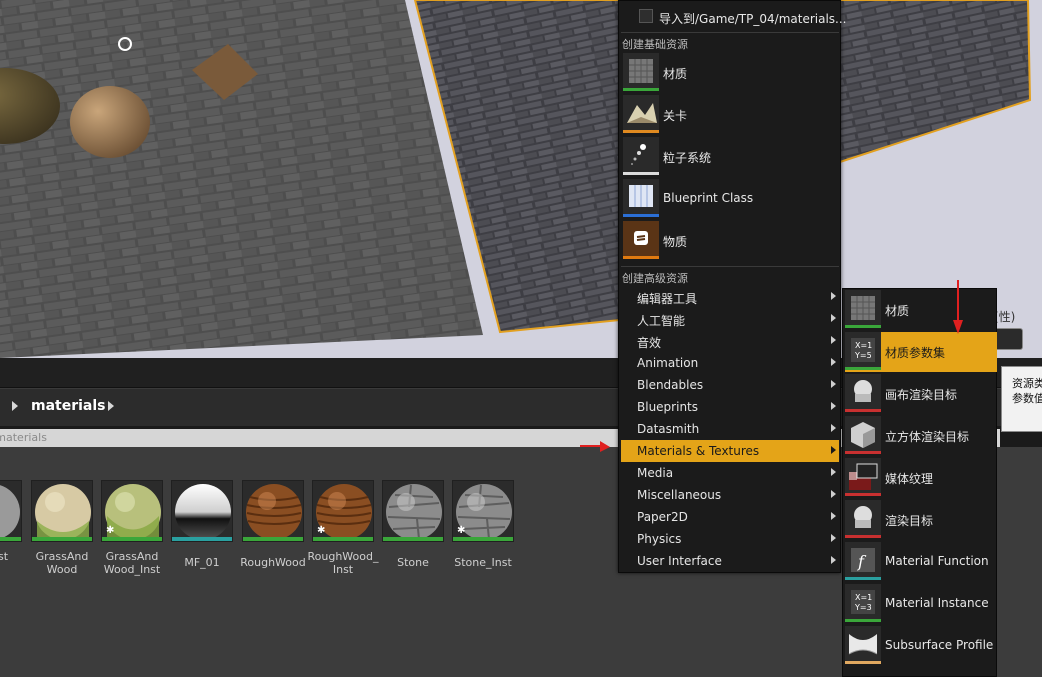 The width and height of the screenshot is (1042, 677). I want to click on menu-item-editor-tools: 编辑器工具, so click(730, 297).